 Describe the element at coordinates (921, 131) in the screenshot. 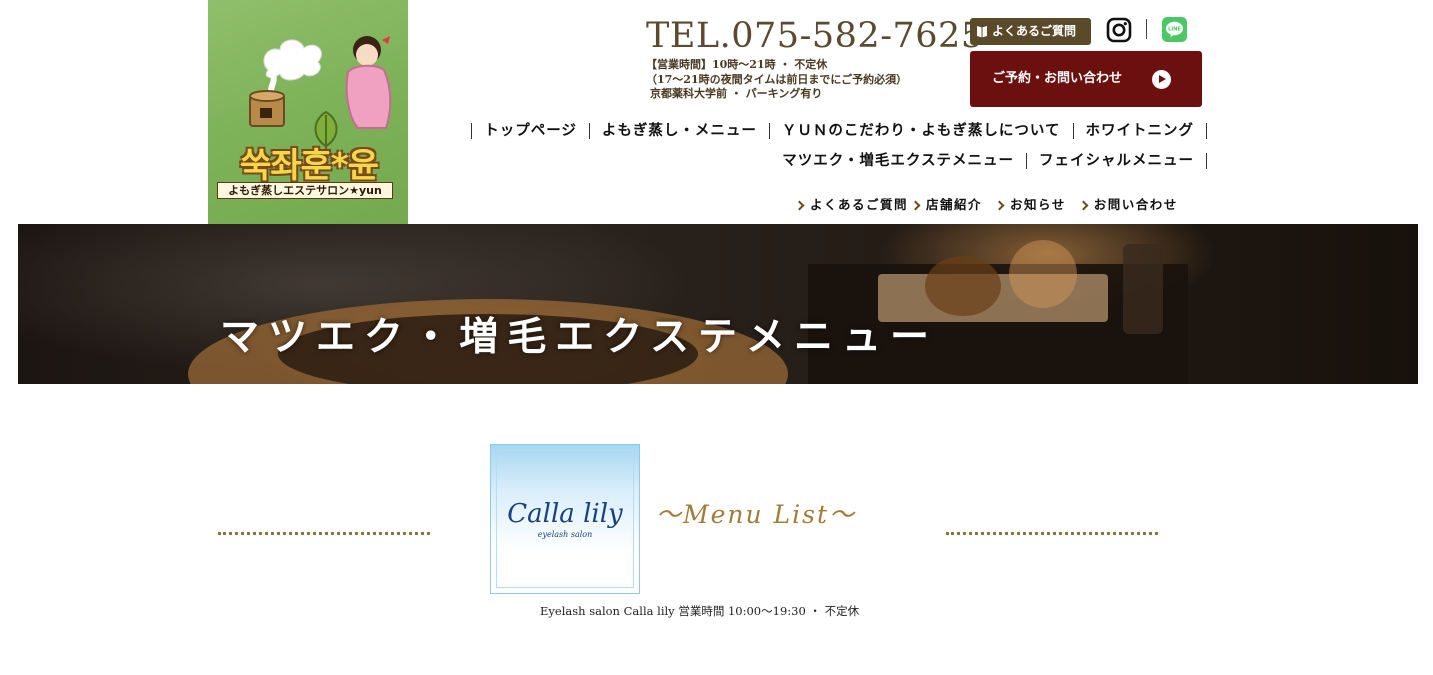

I see `nav-item-about-yun: ＹＵＮのこだわり・よもぎ蒸しについて` at that location.